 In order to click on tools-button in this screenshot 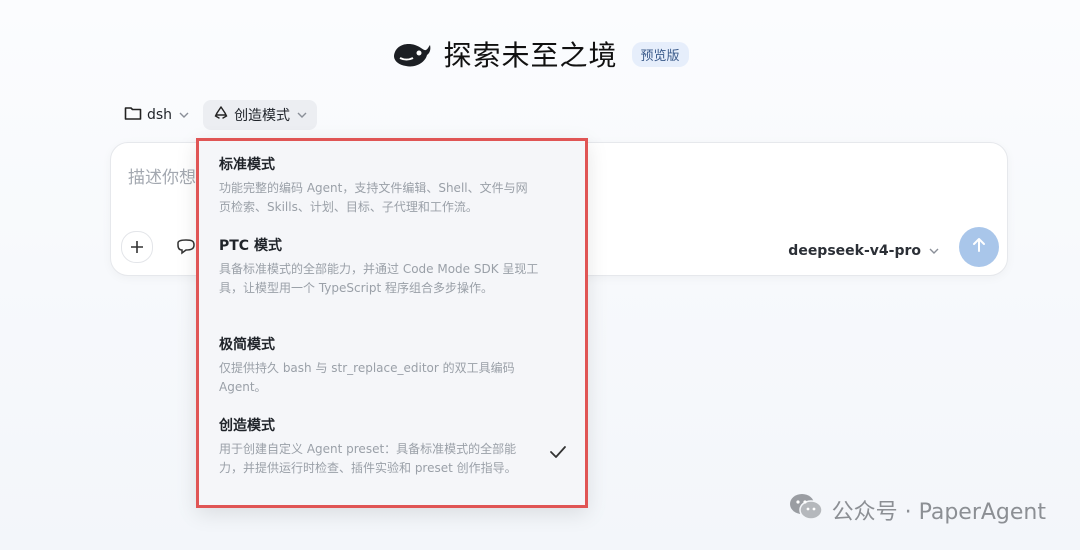, I will do `click(186, 248)`.